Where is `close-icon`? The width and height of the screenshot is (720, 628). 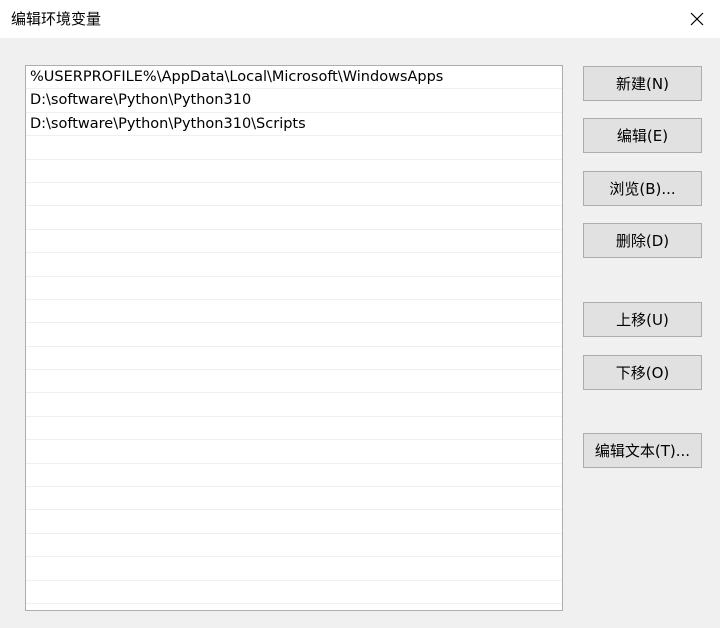
close-icon is located at coordinates (697, 19).